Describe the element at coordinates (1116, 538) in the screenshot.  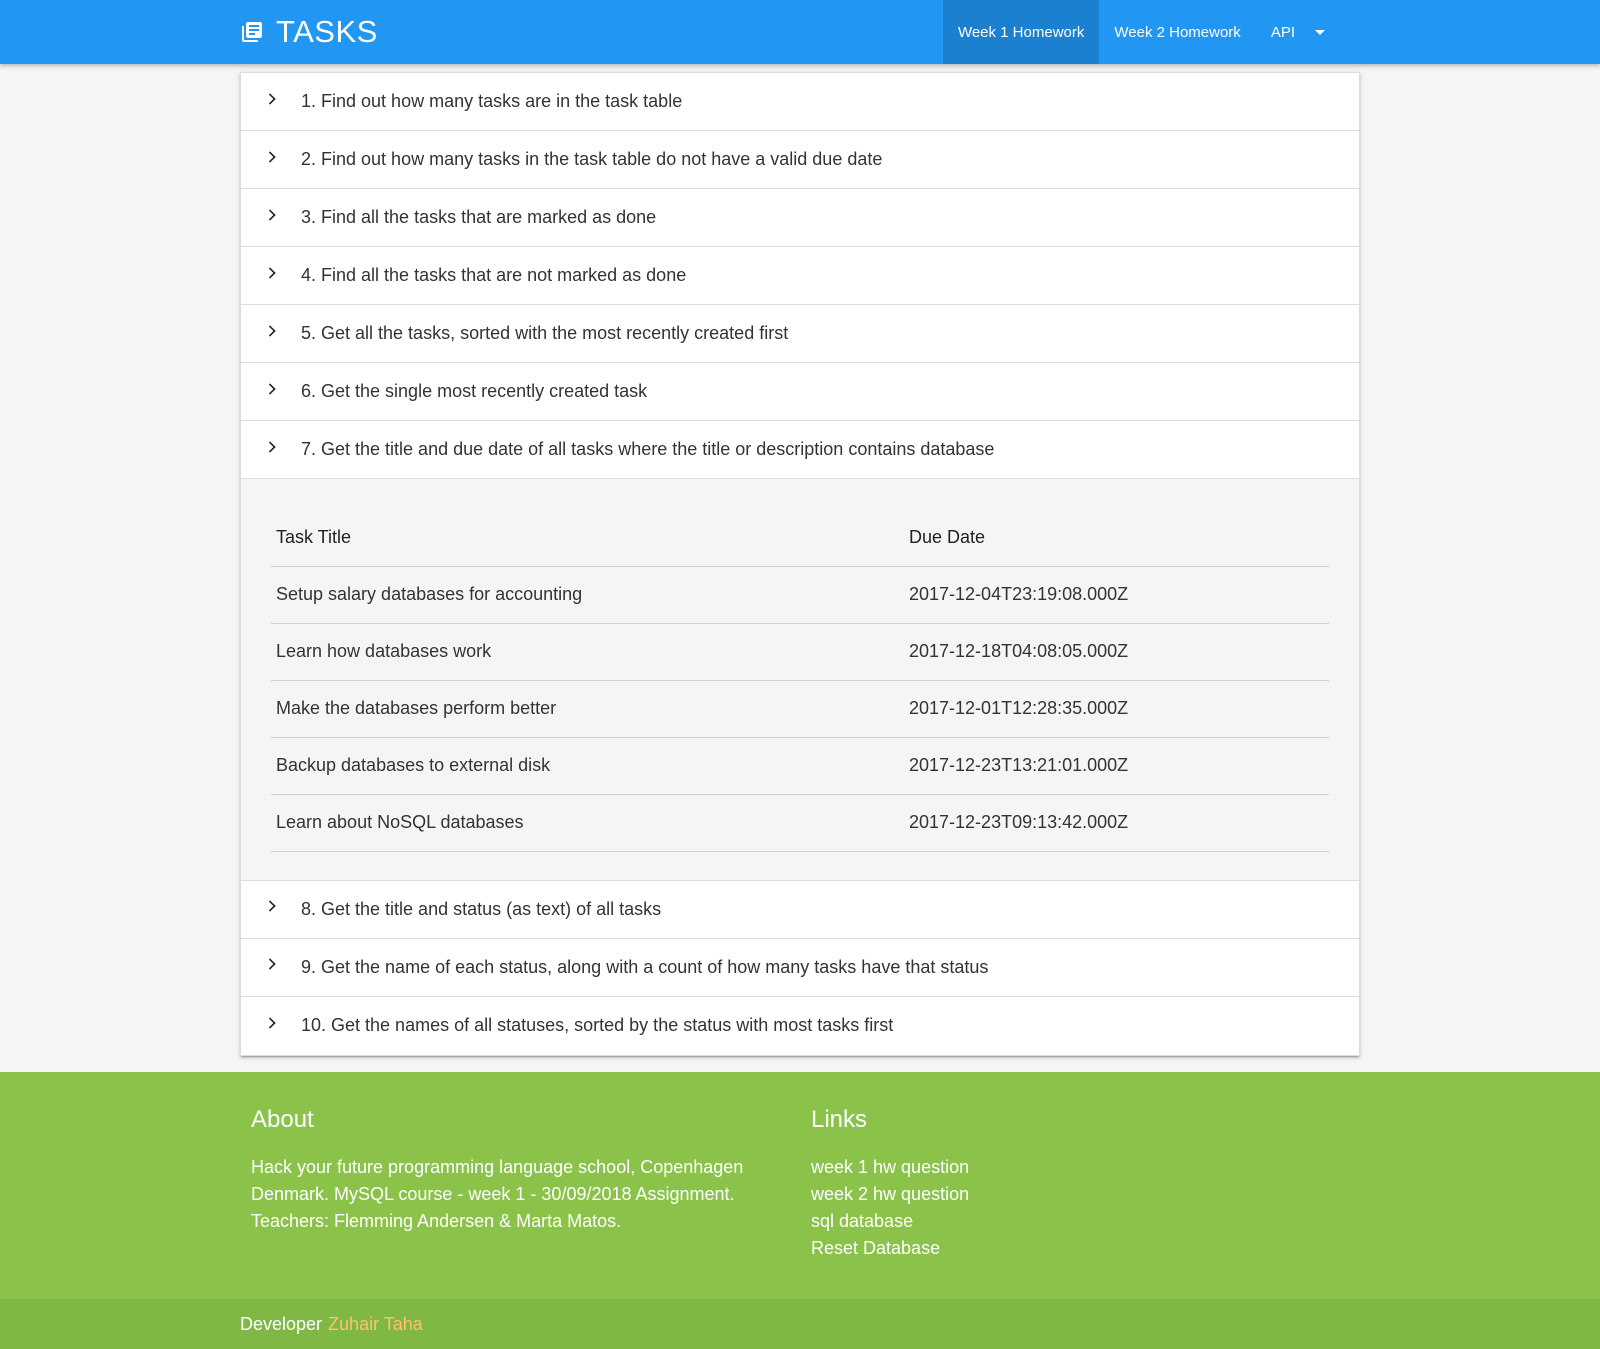
I see `column-header-due-date: Due Date` at that location.